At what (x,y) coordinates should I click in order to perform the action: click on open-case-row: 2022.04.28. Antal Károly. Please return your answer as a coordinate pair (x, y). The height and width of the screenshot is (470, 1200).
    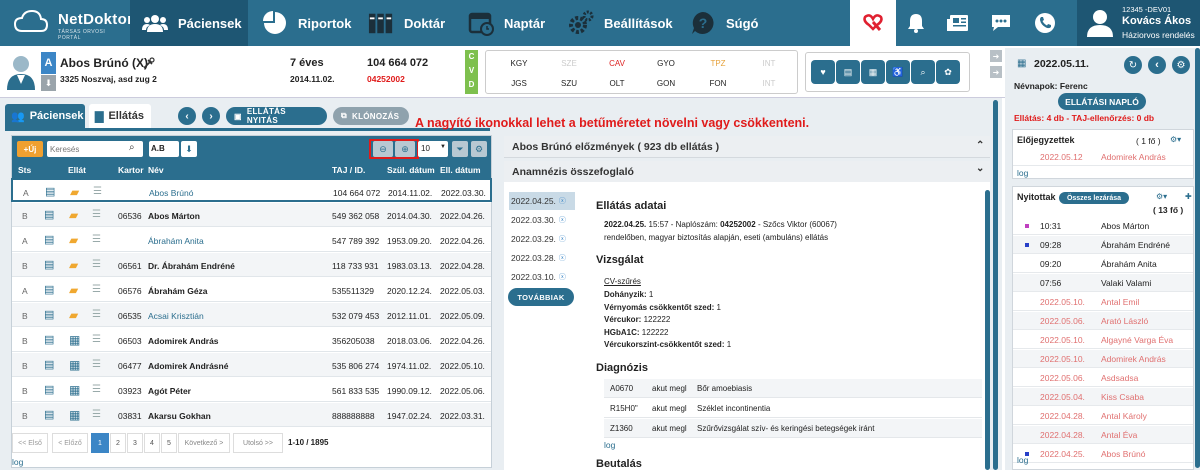
    Looking at the image, I should click on (1103, 416).